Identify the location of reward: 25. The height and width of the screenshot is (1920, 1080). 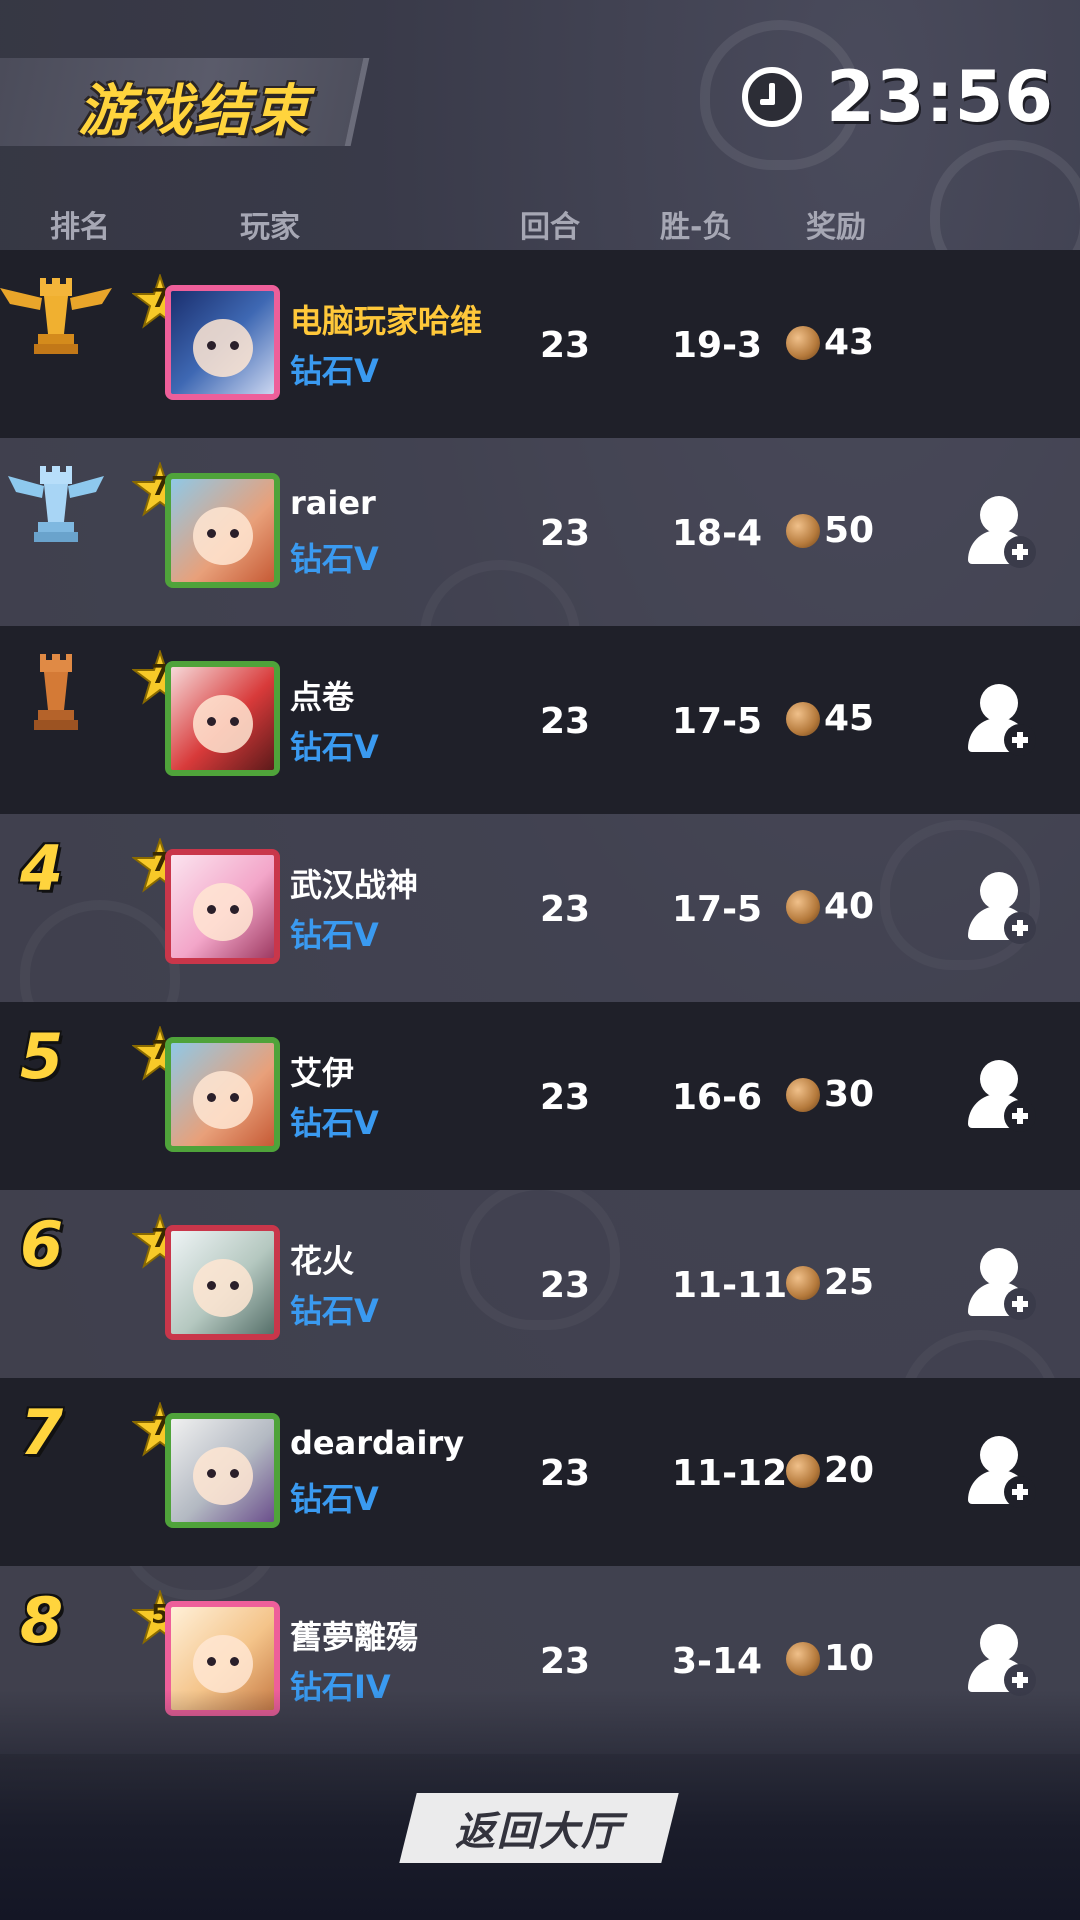
(830, 1282).